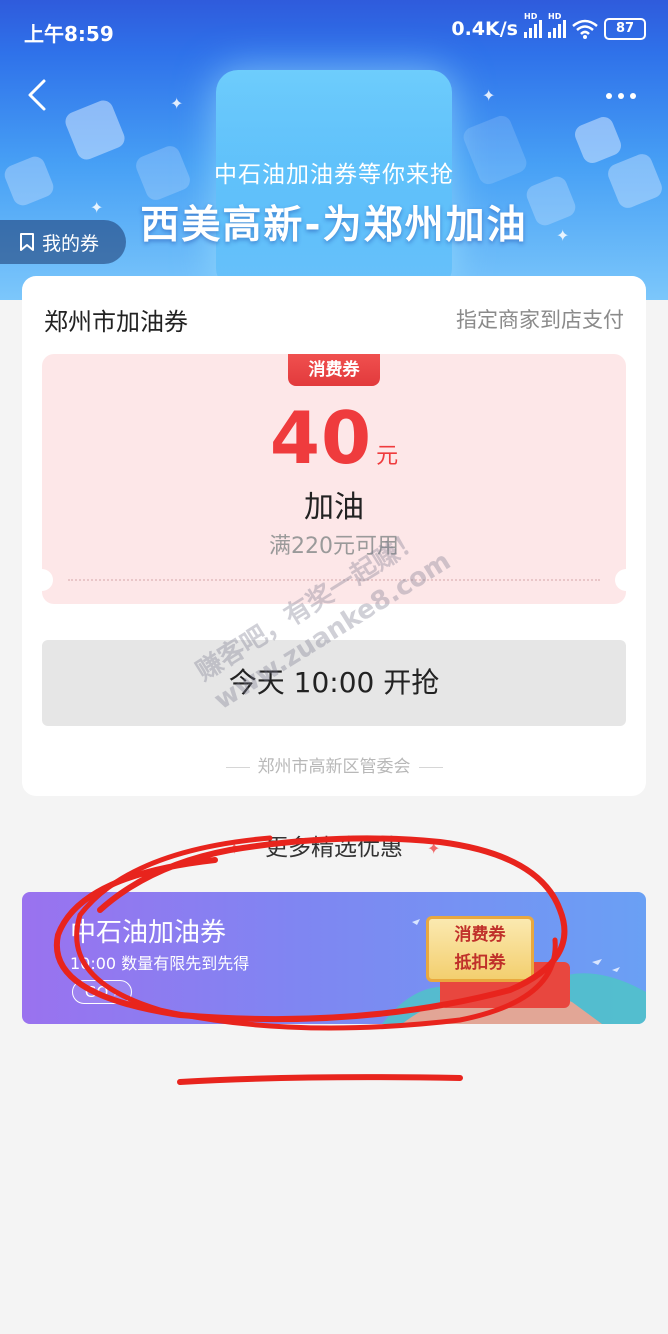  What do you see at coordinates (334, 370) in the screenshot?
I see `coupon-badge: 消费券` at bounding box center [334, 370].